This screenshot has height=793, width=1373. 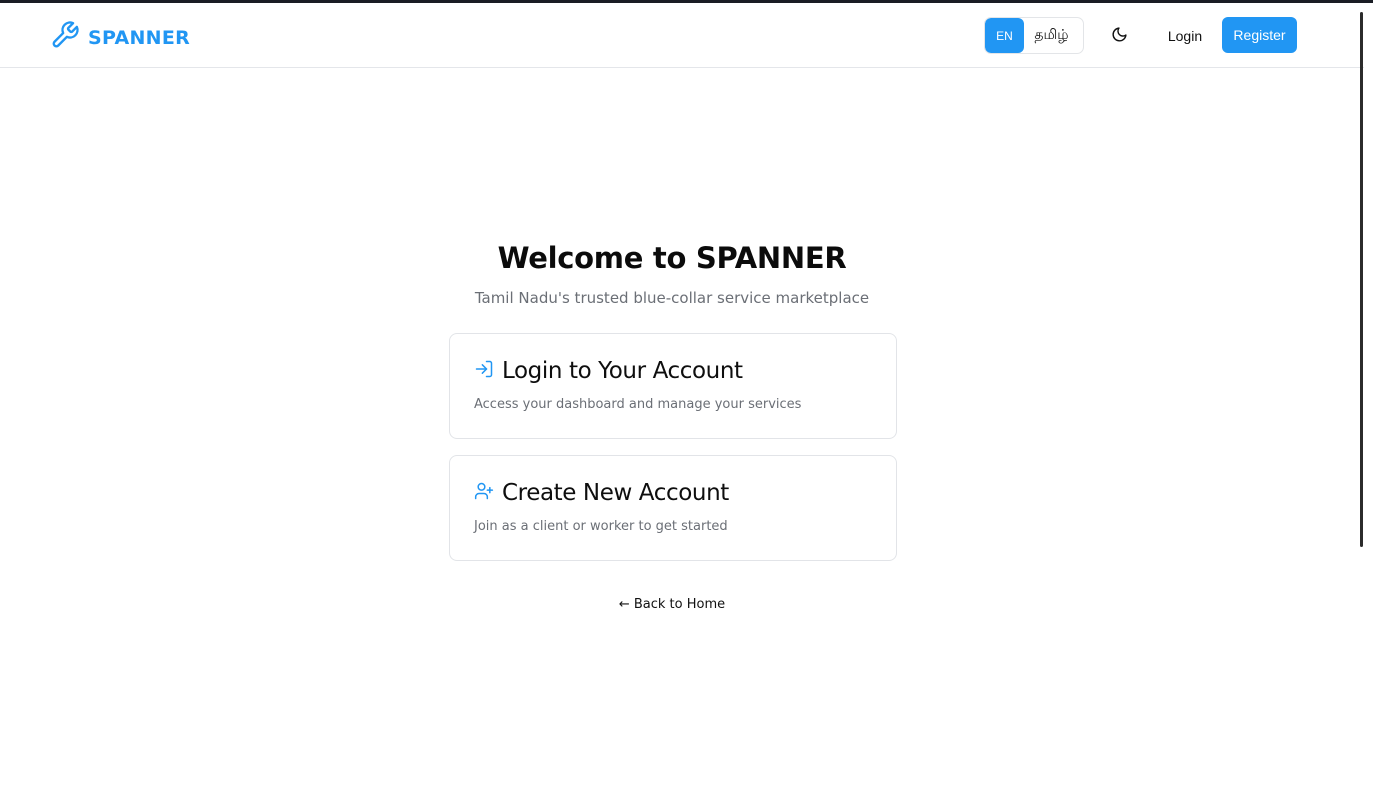 I want to click on theme-toggle-button, so click(x=1119, y=36).